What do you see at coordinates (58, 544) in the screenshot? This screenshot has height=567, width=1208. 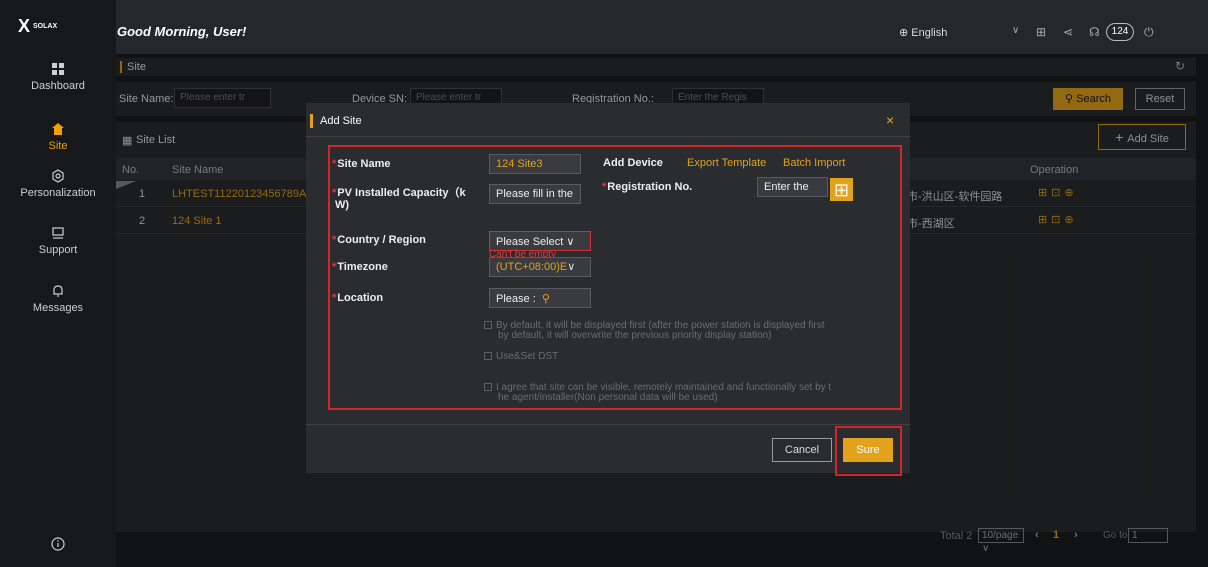 I see `info-icon` at bounding box center [58, 544].